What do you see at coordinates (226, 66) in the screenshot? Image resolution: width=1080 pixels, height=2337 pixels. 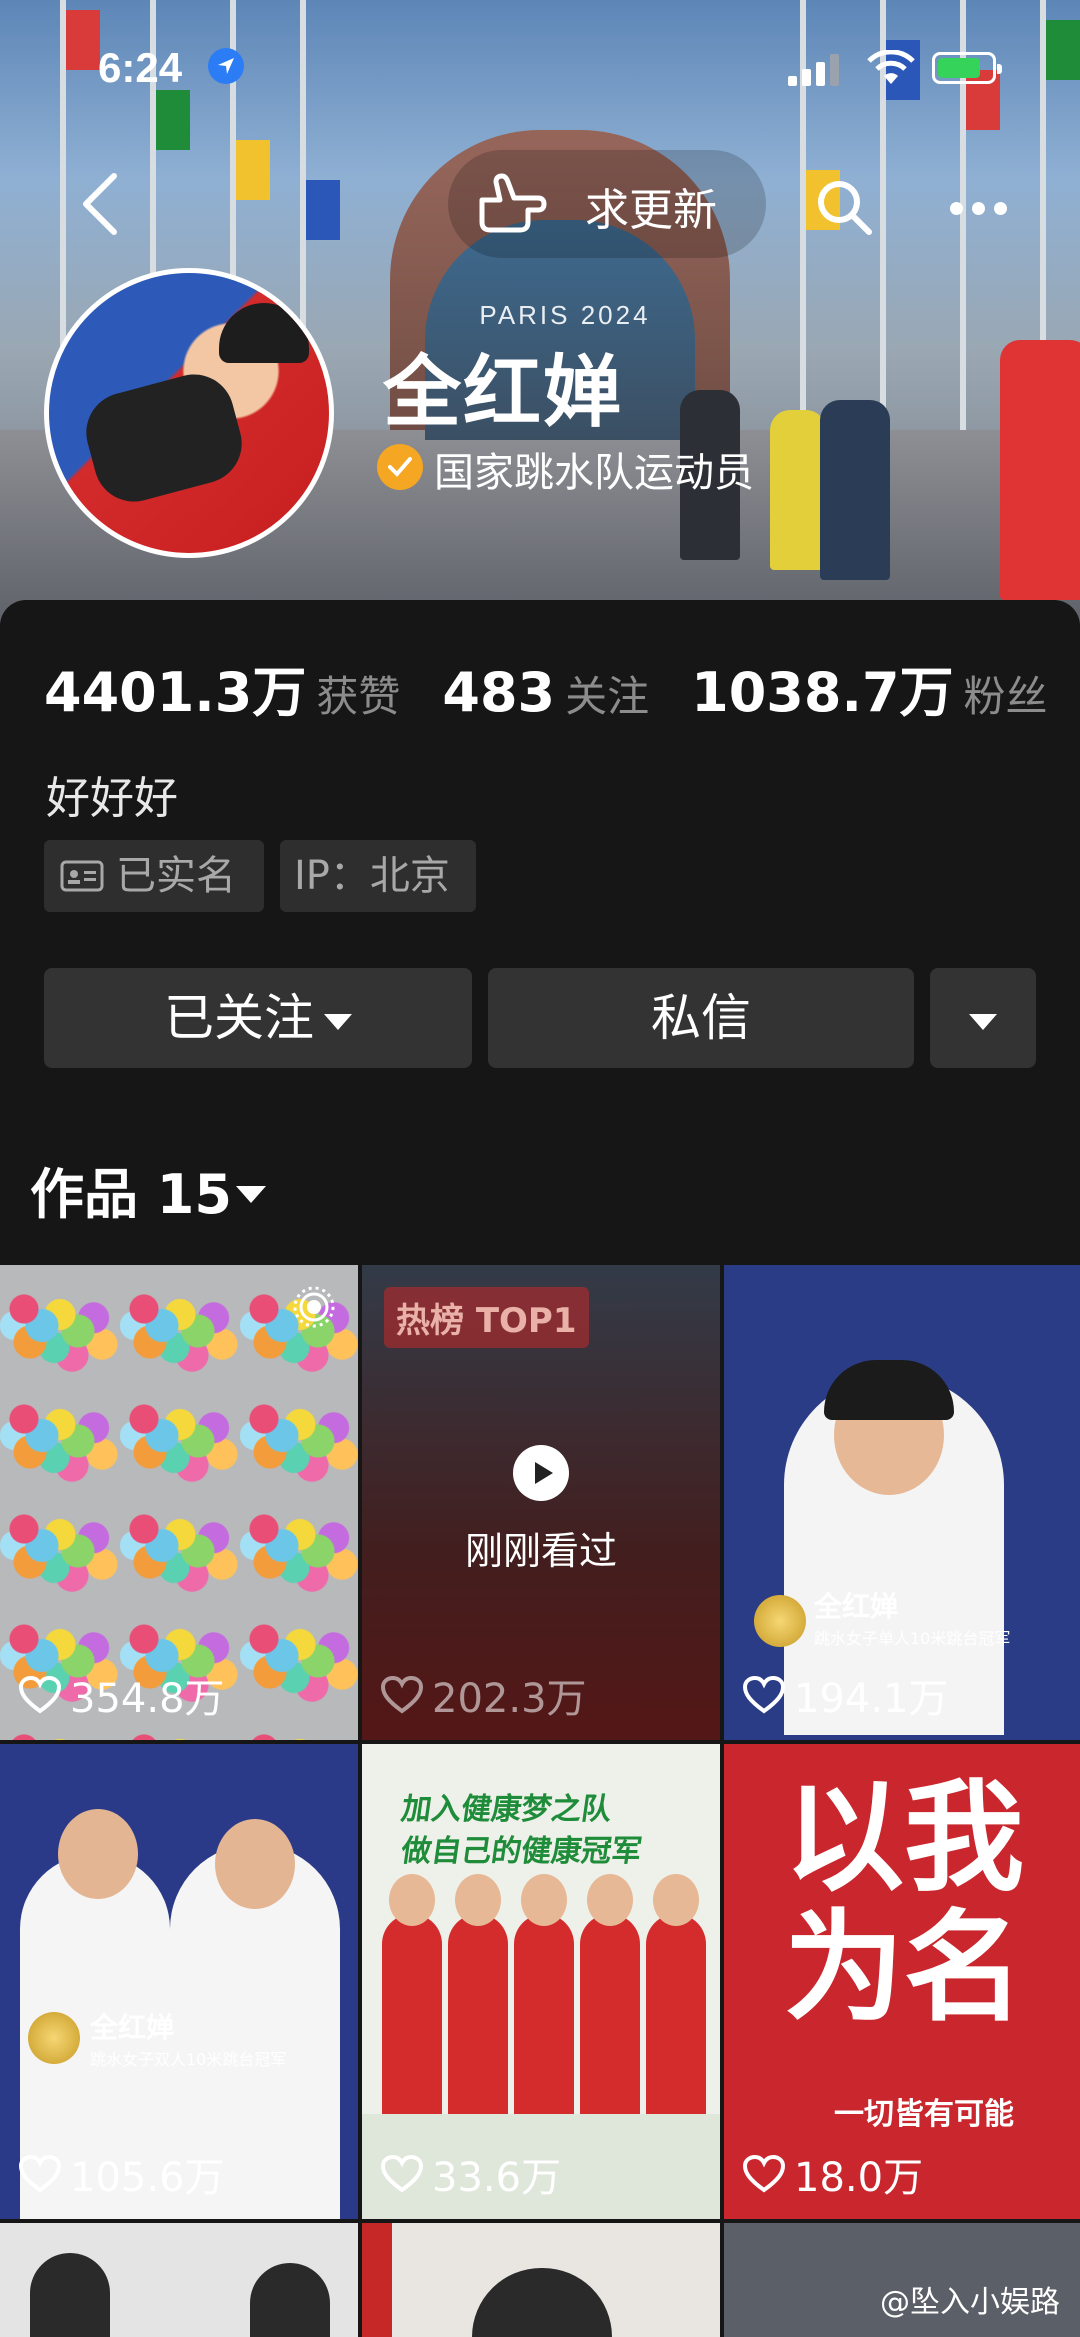 I see `location-arrow-icon` at bounding box center [226, 66].